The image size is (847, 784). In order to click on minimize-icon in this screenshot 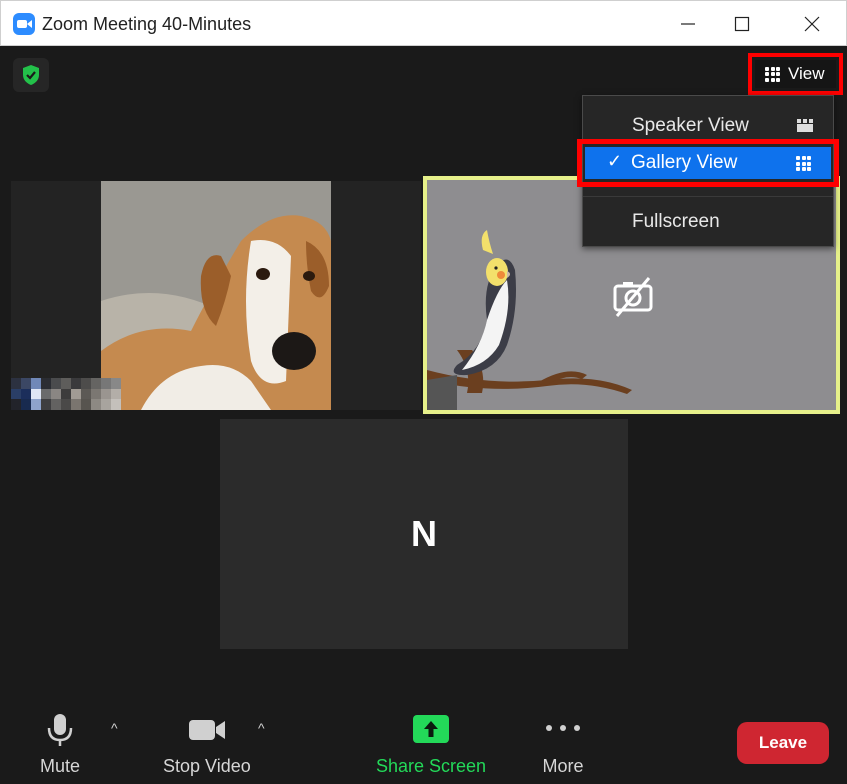, I will do `click(688, 24)`.